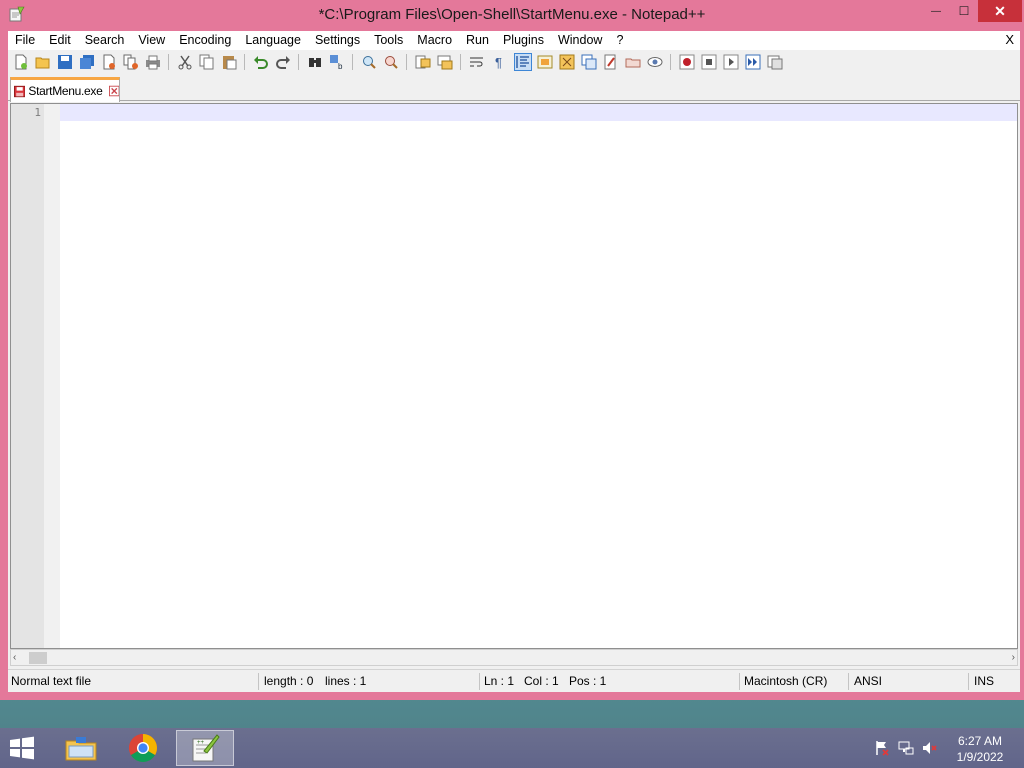  Describe the element at coordinates (984, 681) in the screenshot. I see `status-insert-mode: INS` at that location.